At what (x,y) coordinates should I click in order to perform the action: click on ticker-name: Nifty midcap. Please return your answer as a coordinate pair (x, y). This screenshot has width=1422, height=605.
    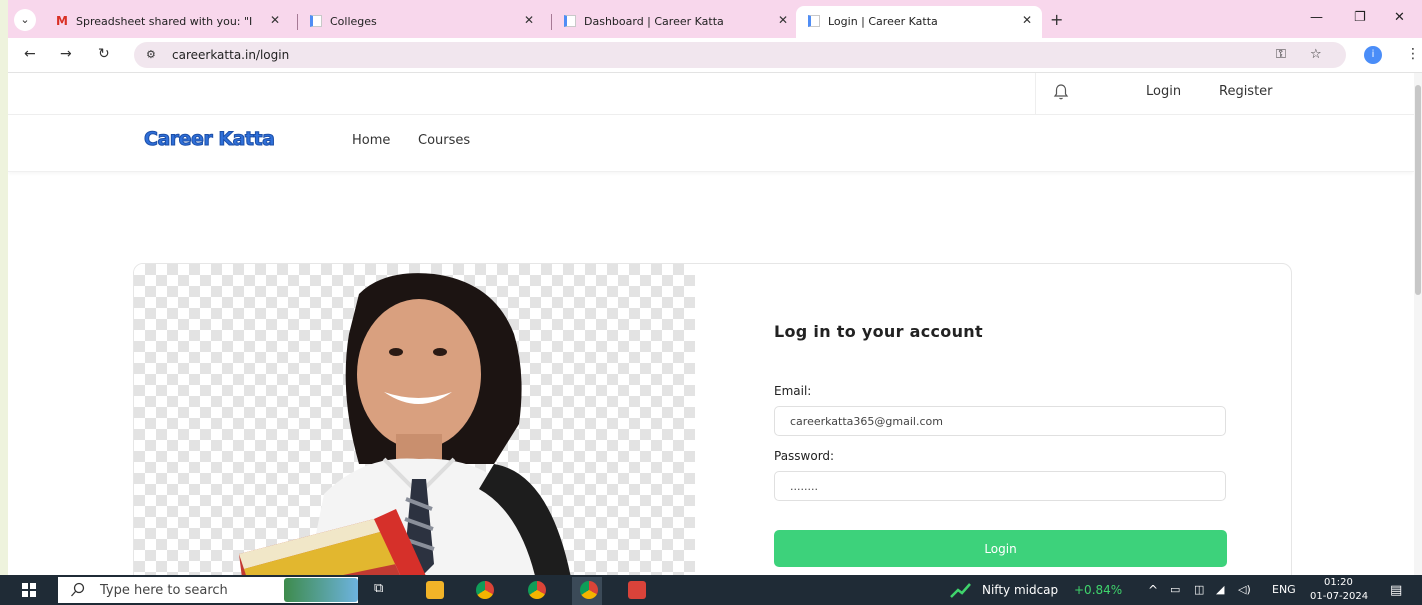
    Looking at the image, I should click on (1020, 590).